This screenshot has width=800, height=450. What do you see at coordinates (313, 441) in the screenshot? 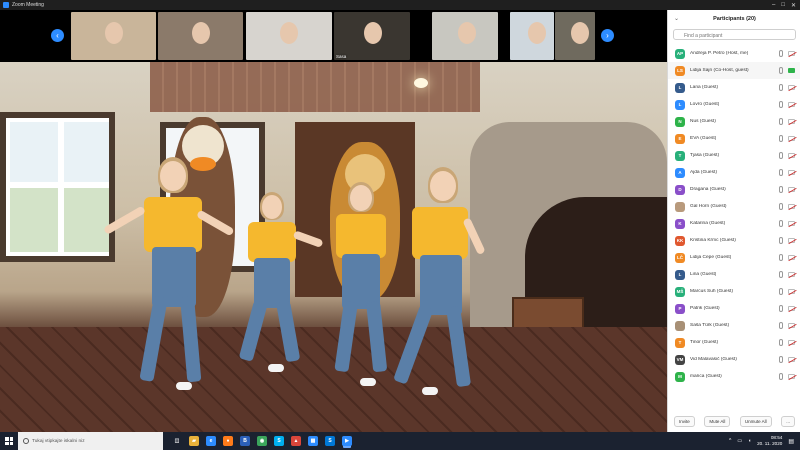
I see `photos-icon: ▦` at bounding box center [313, 441].